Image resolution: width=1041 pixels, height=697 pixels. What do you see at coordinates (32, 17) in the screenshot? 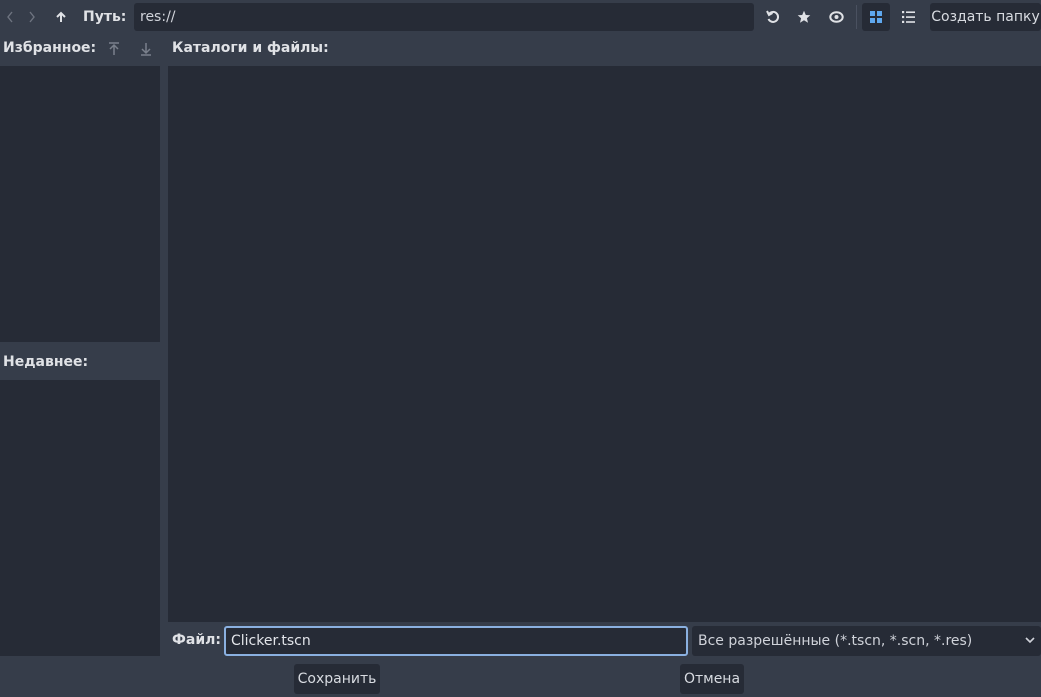
I see `forward-icon` at bounding box center [32, 17].